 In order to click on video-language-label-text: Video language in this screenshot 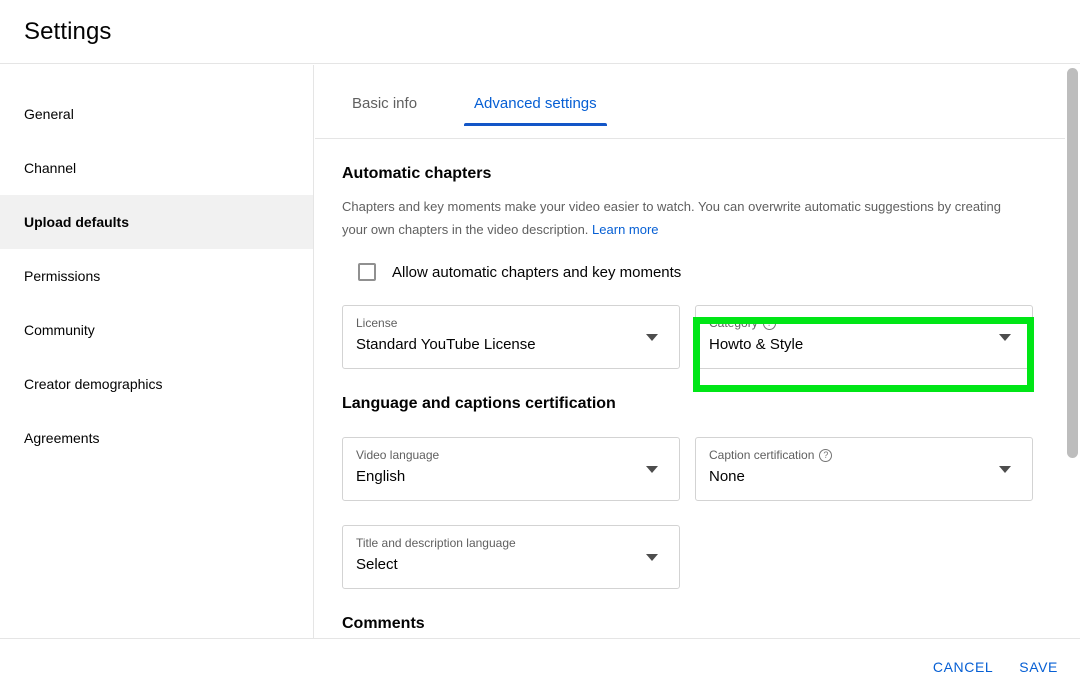, I will do `click(398, 455)`.